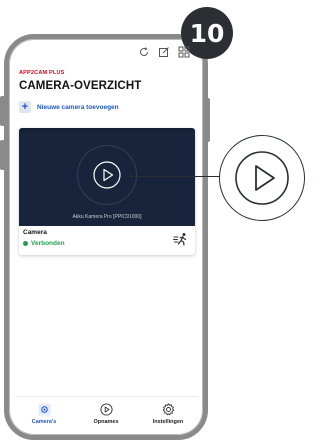 The image size is (320, 441). I want to click on power-button, so click(207, 120).